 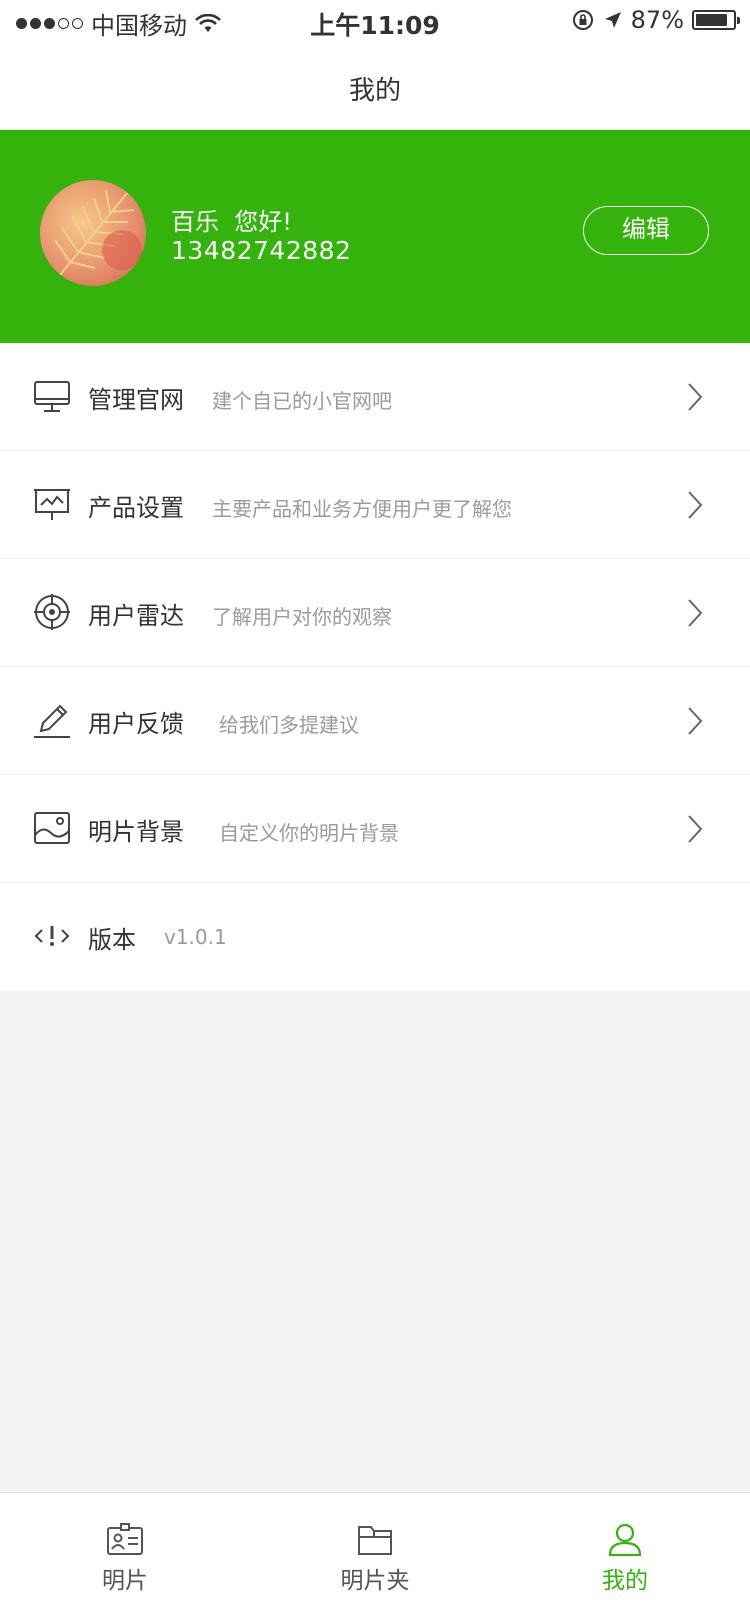 I want to click on image-icon, so click(x=52, y=828).